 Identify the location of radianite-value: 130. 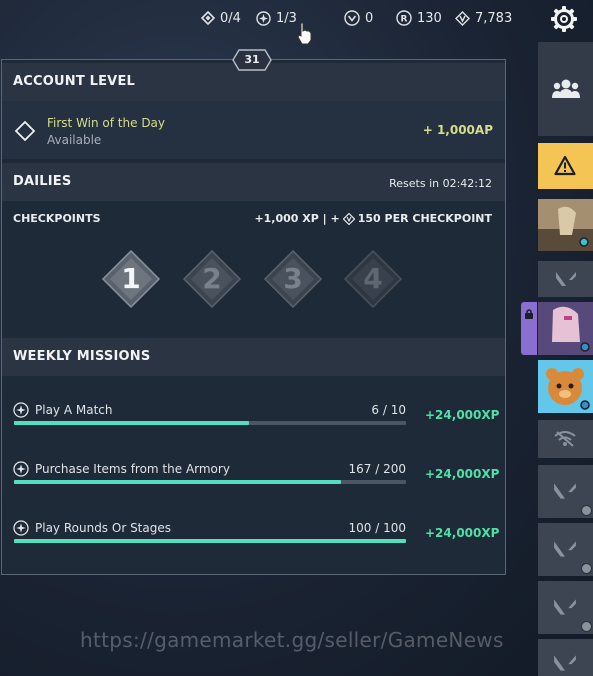
(429, 18).